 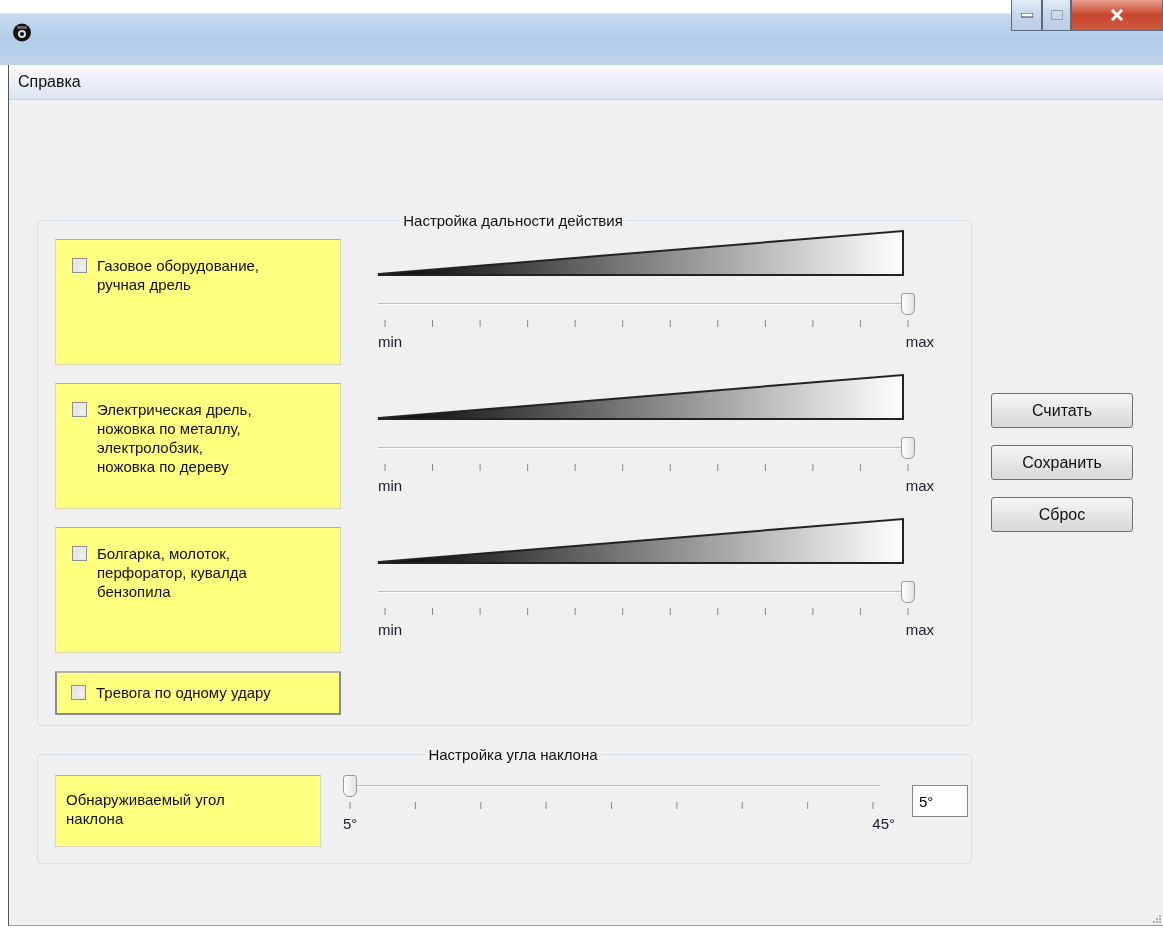 What do you see at coordinates (513, 220) in the screenshot?
I see `group-title: Настройка дальности действия` at bounding box center [513, 220].